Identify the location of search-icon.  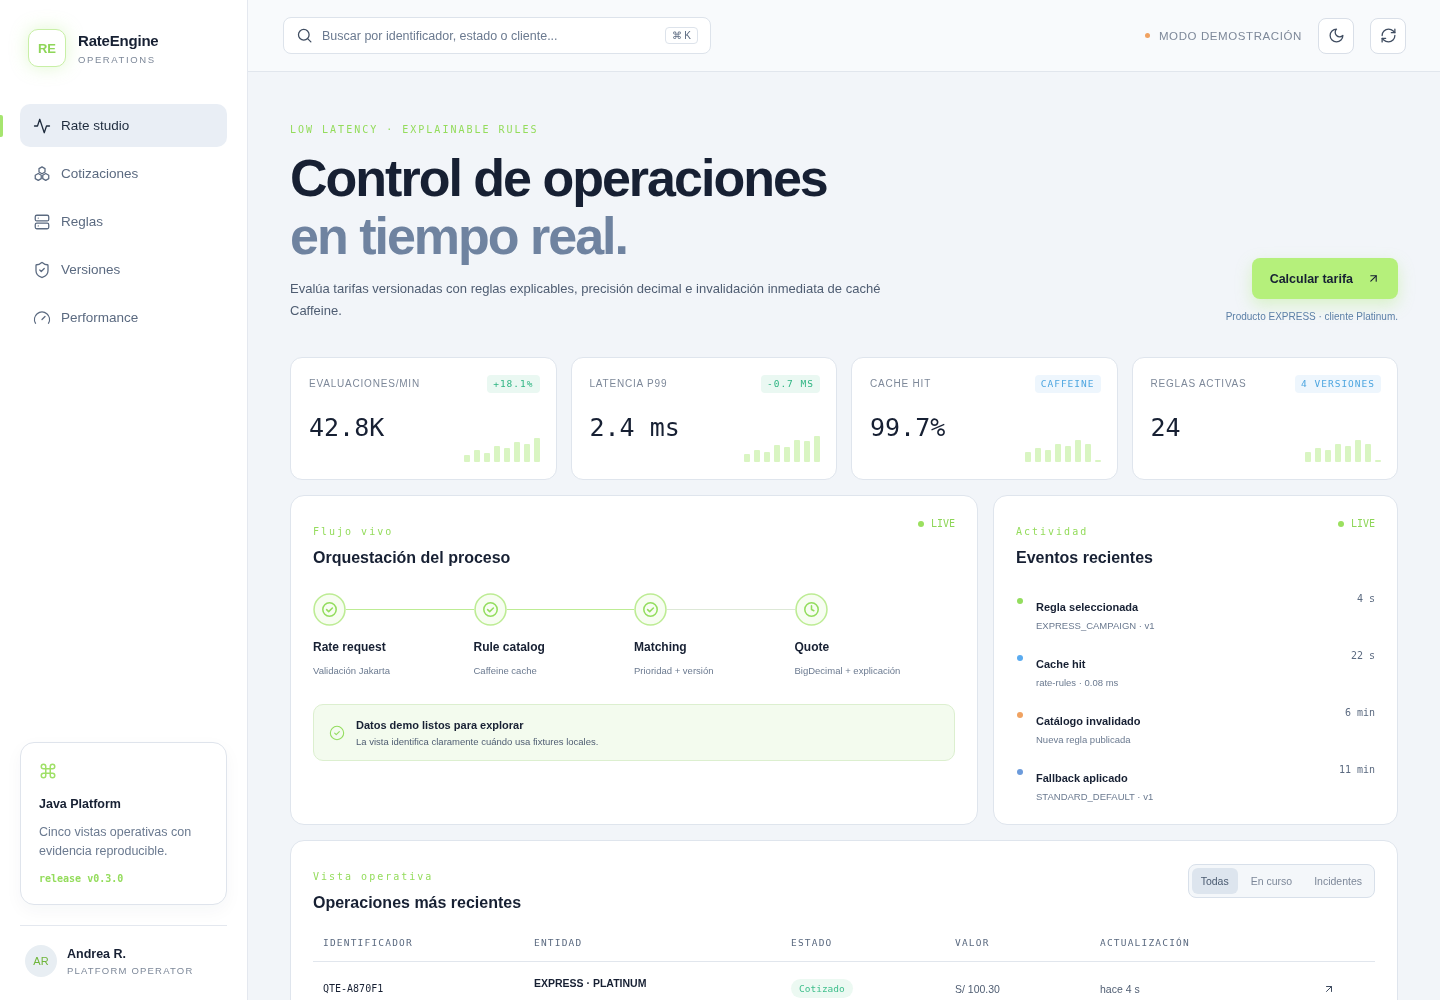
(304, 35).